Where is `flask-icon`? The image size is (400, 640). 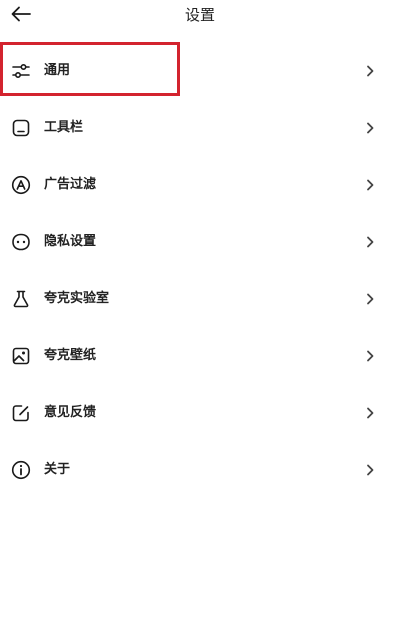 flask-icon is located at coordinates (21, 299).